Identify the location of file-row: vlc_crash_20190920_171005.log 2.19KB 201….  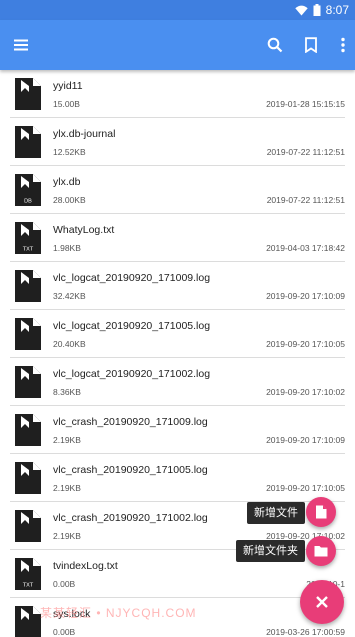
(177, 478).